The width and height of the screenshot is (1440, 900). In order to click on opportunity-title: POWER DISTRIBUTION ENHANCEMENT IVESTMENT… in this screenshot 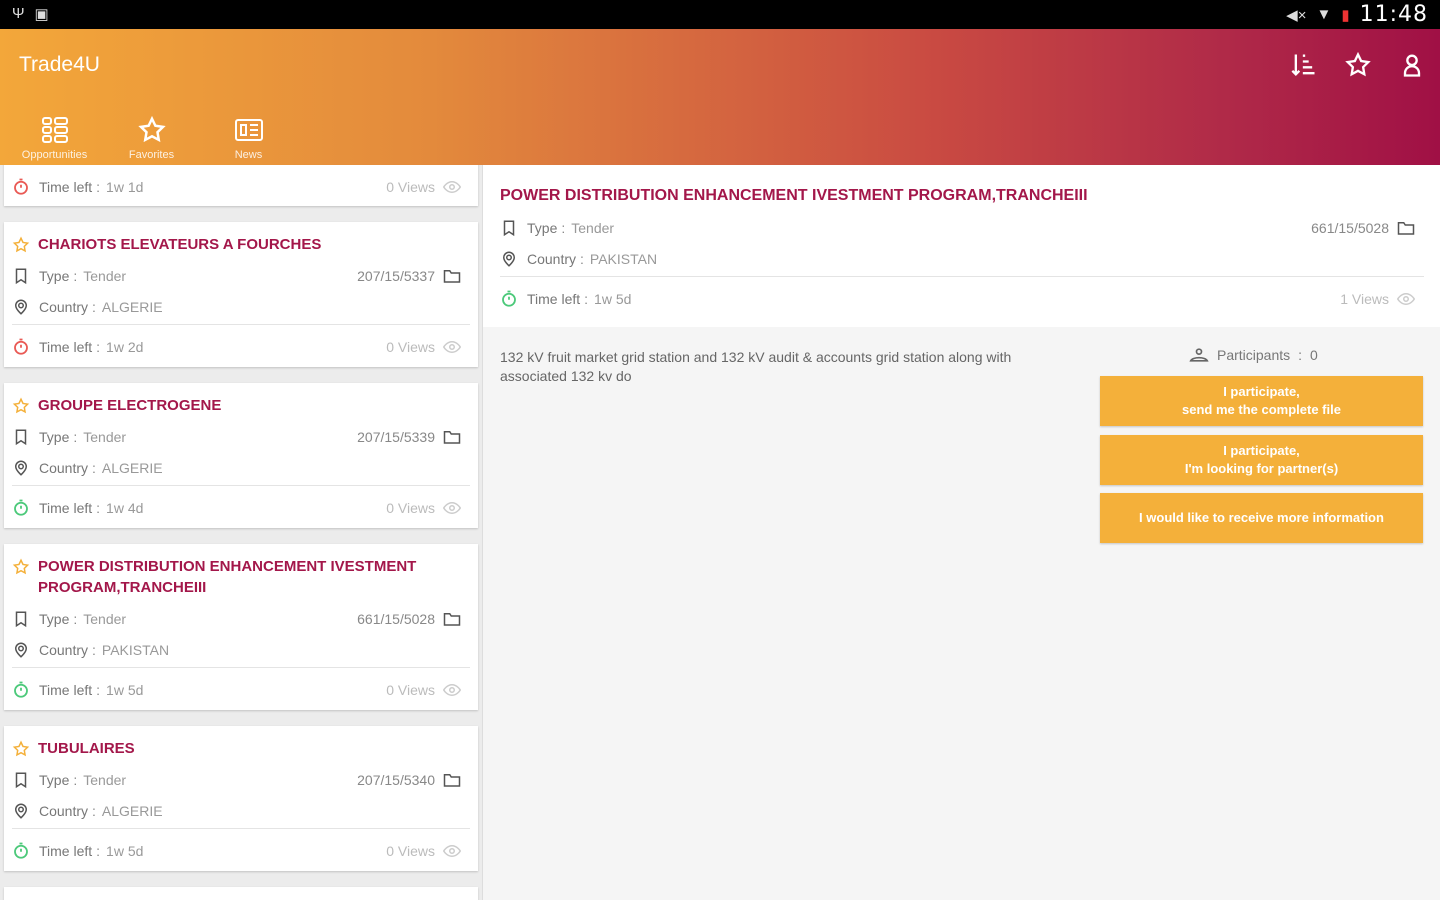, I will do `click(227, 577)`.